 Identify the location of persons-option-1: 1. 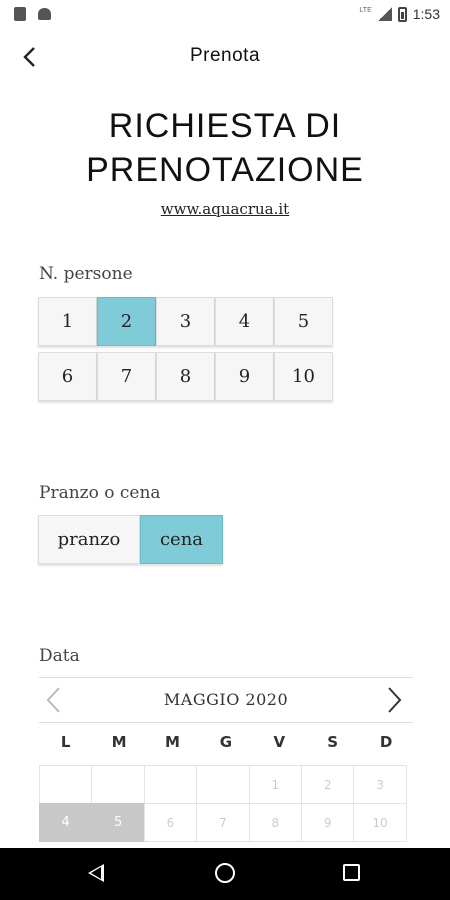
(67, 321).